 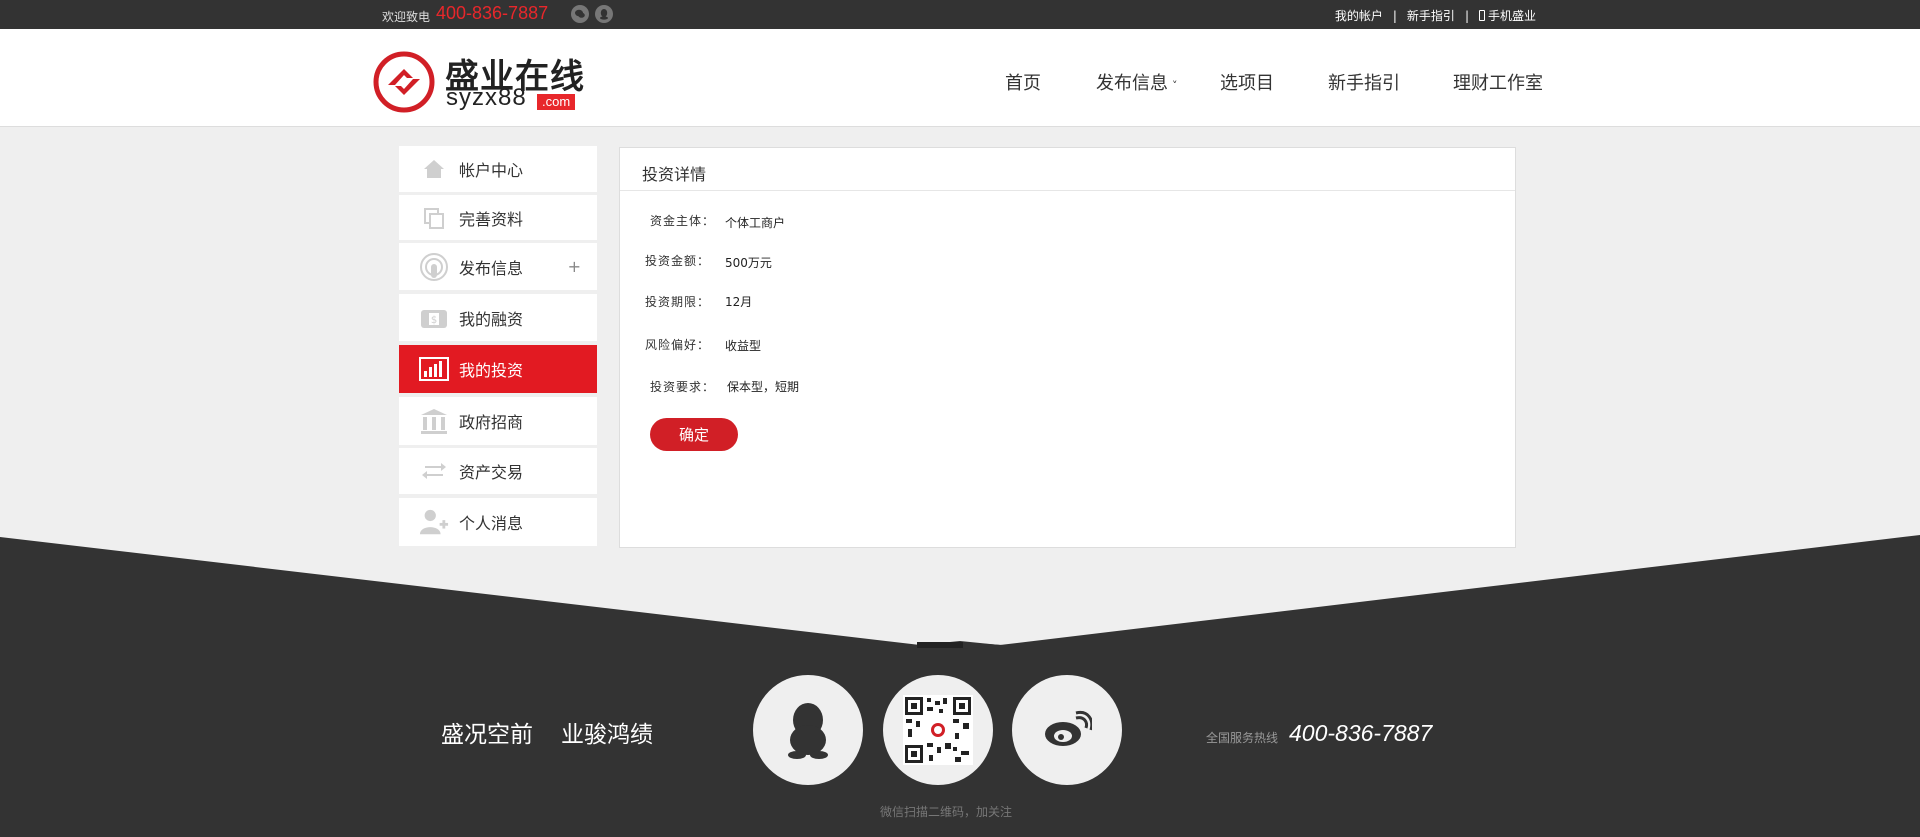 I want to click on sidebar-item-label: 帐户中心, so click(x=491, y=170).